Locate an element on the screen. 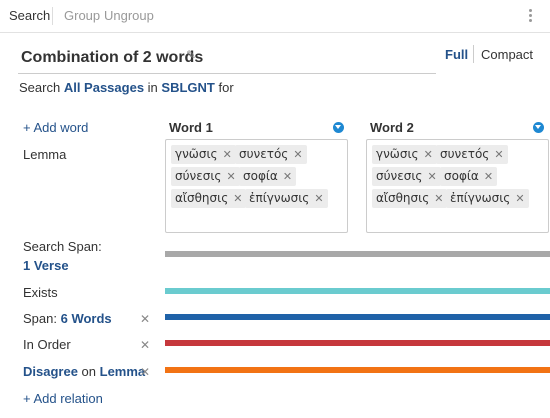  relation-exists-label: Exists is located at coordinates (40, 292).